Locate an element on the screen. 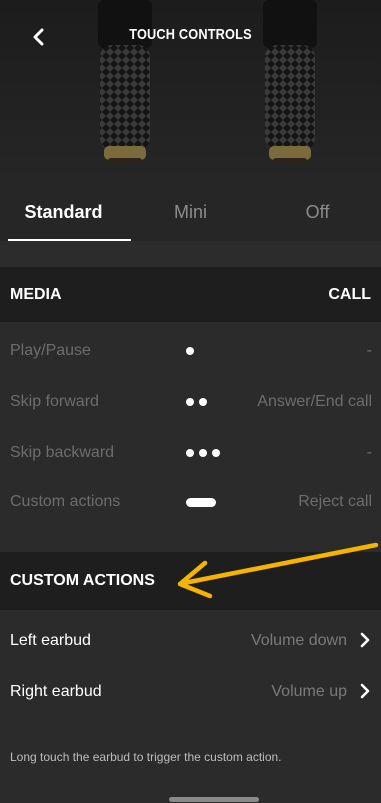  left-earbud-value: Volume down is located at coordinates (298, 640).